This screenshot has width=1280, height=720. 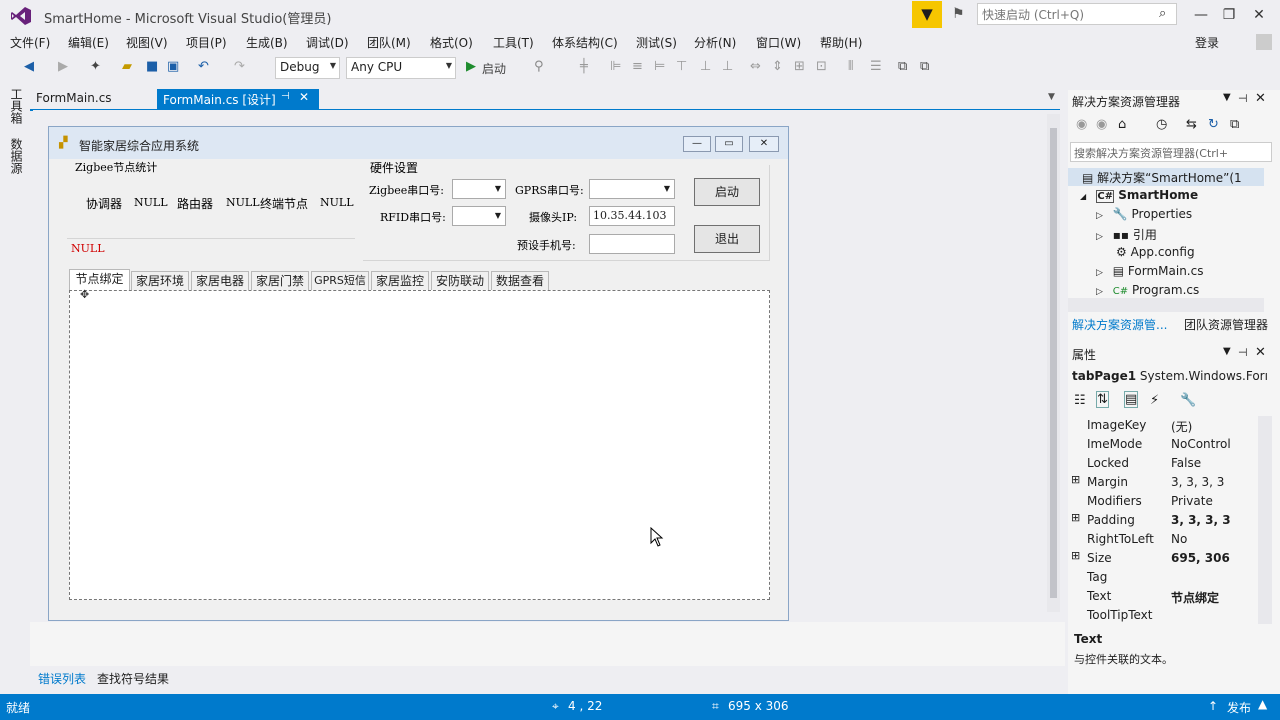 I want to click on form-close-button: ✕, so click(x=764, y=144).